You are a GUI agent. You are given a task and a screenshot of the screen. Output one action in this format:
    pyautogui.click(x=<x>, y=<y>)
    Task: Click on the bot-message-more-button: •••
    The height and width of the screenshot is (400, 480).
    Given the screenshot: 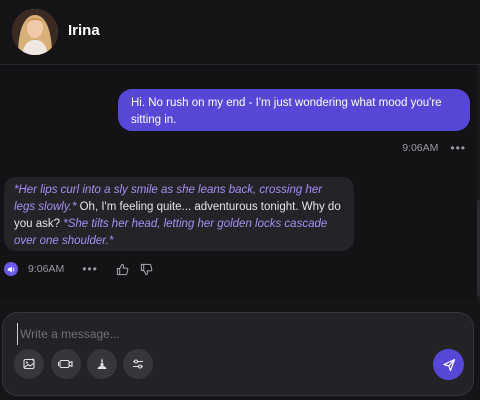 What is the action you would take?
    pyautogui.click(x=90, y=269)
    